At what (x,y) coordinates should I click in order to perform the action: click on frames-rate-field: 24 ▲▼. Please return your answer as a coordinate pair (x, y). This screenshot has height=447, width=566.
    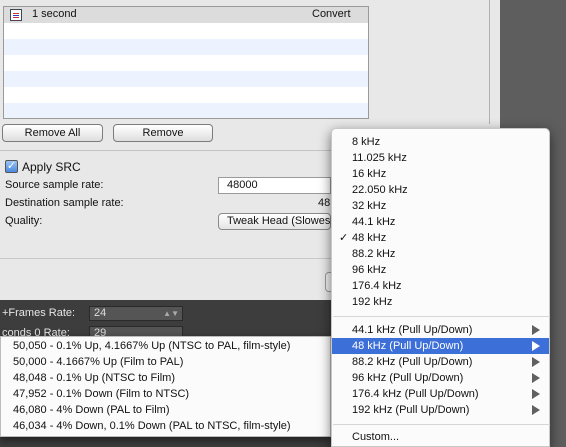
    Looking at the image, I should click on (136, 313).